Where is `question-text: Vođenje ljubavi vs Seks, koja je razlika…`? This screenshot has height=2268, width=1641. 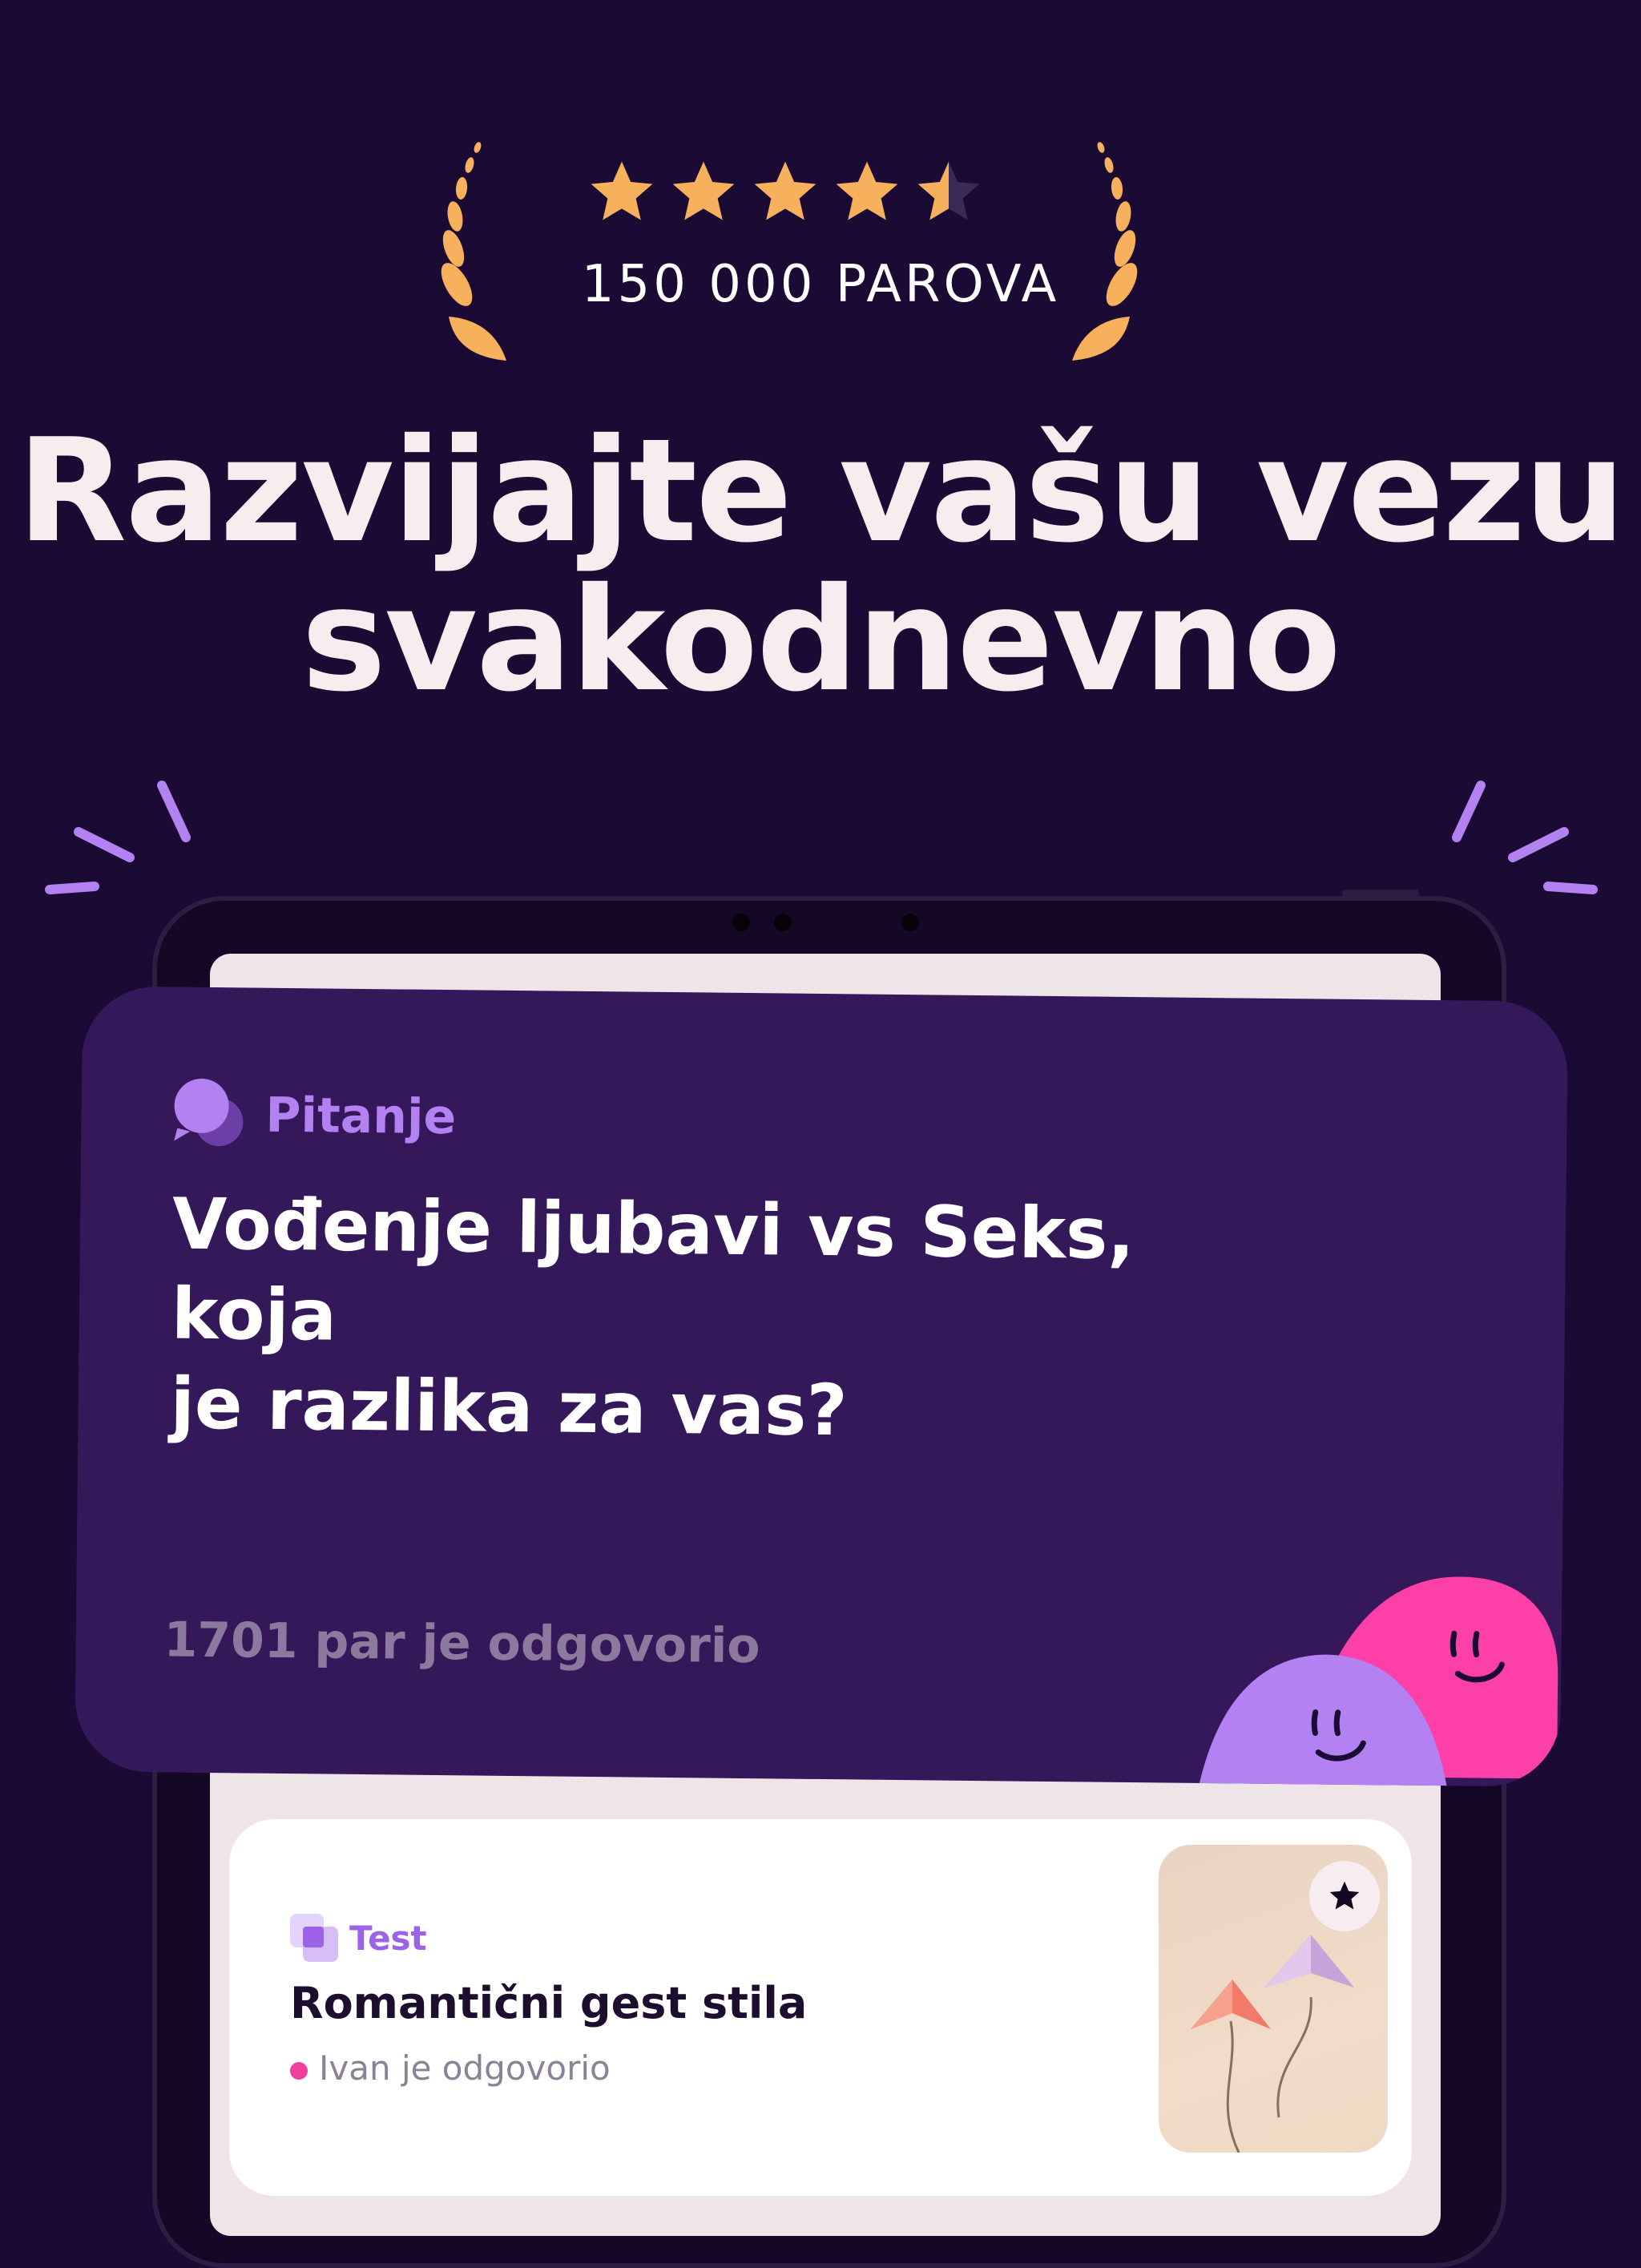
question-text: Vođenje ljubavi vs Seks, koja je razlika… is located at coordinates (732, 1320).